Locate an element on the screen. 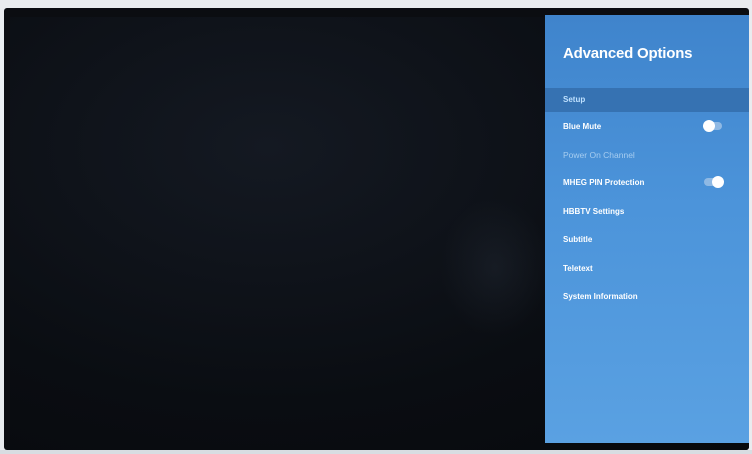 This screenshot has width=752, height=454. mheg-pin-toggle is located at coordinates (714, 182).